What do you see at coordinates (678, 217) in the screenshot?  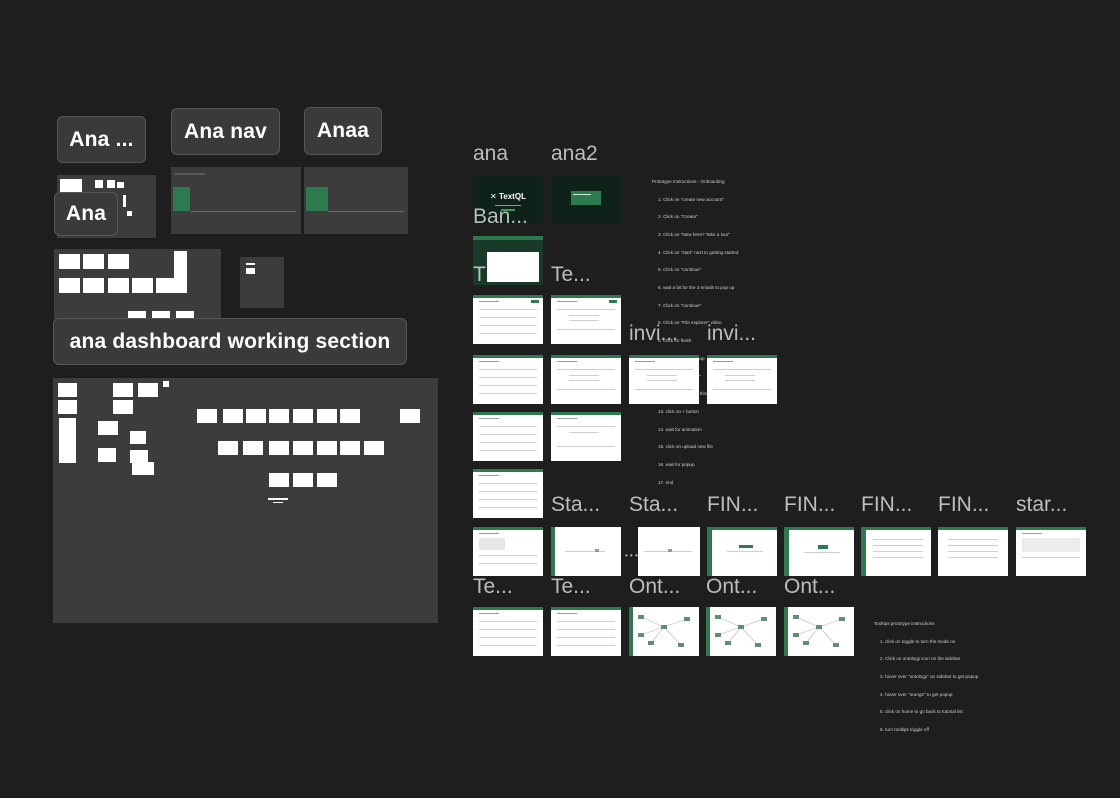 I see `notes-step: 2. Click on "Create"` at bounding box center [678, 217].